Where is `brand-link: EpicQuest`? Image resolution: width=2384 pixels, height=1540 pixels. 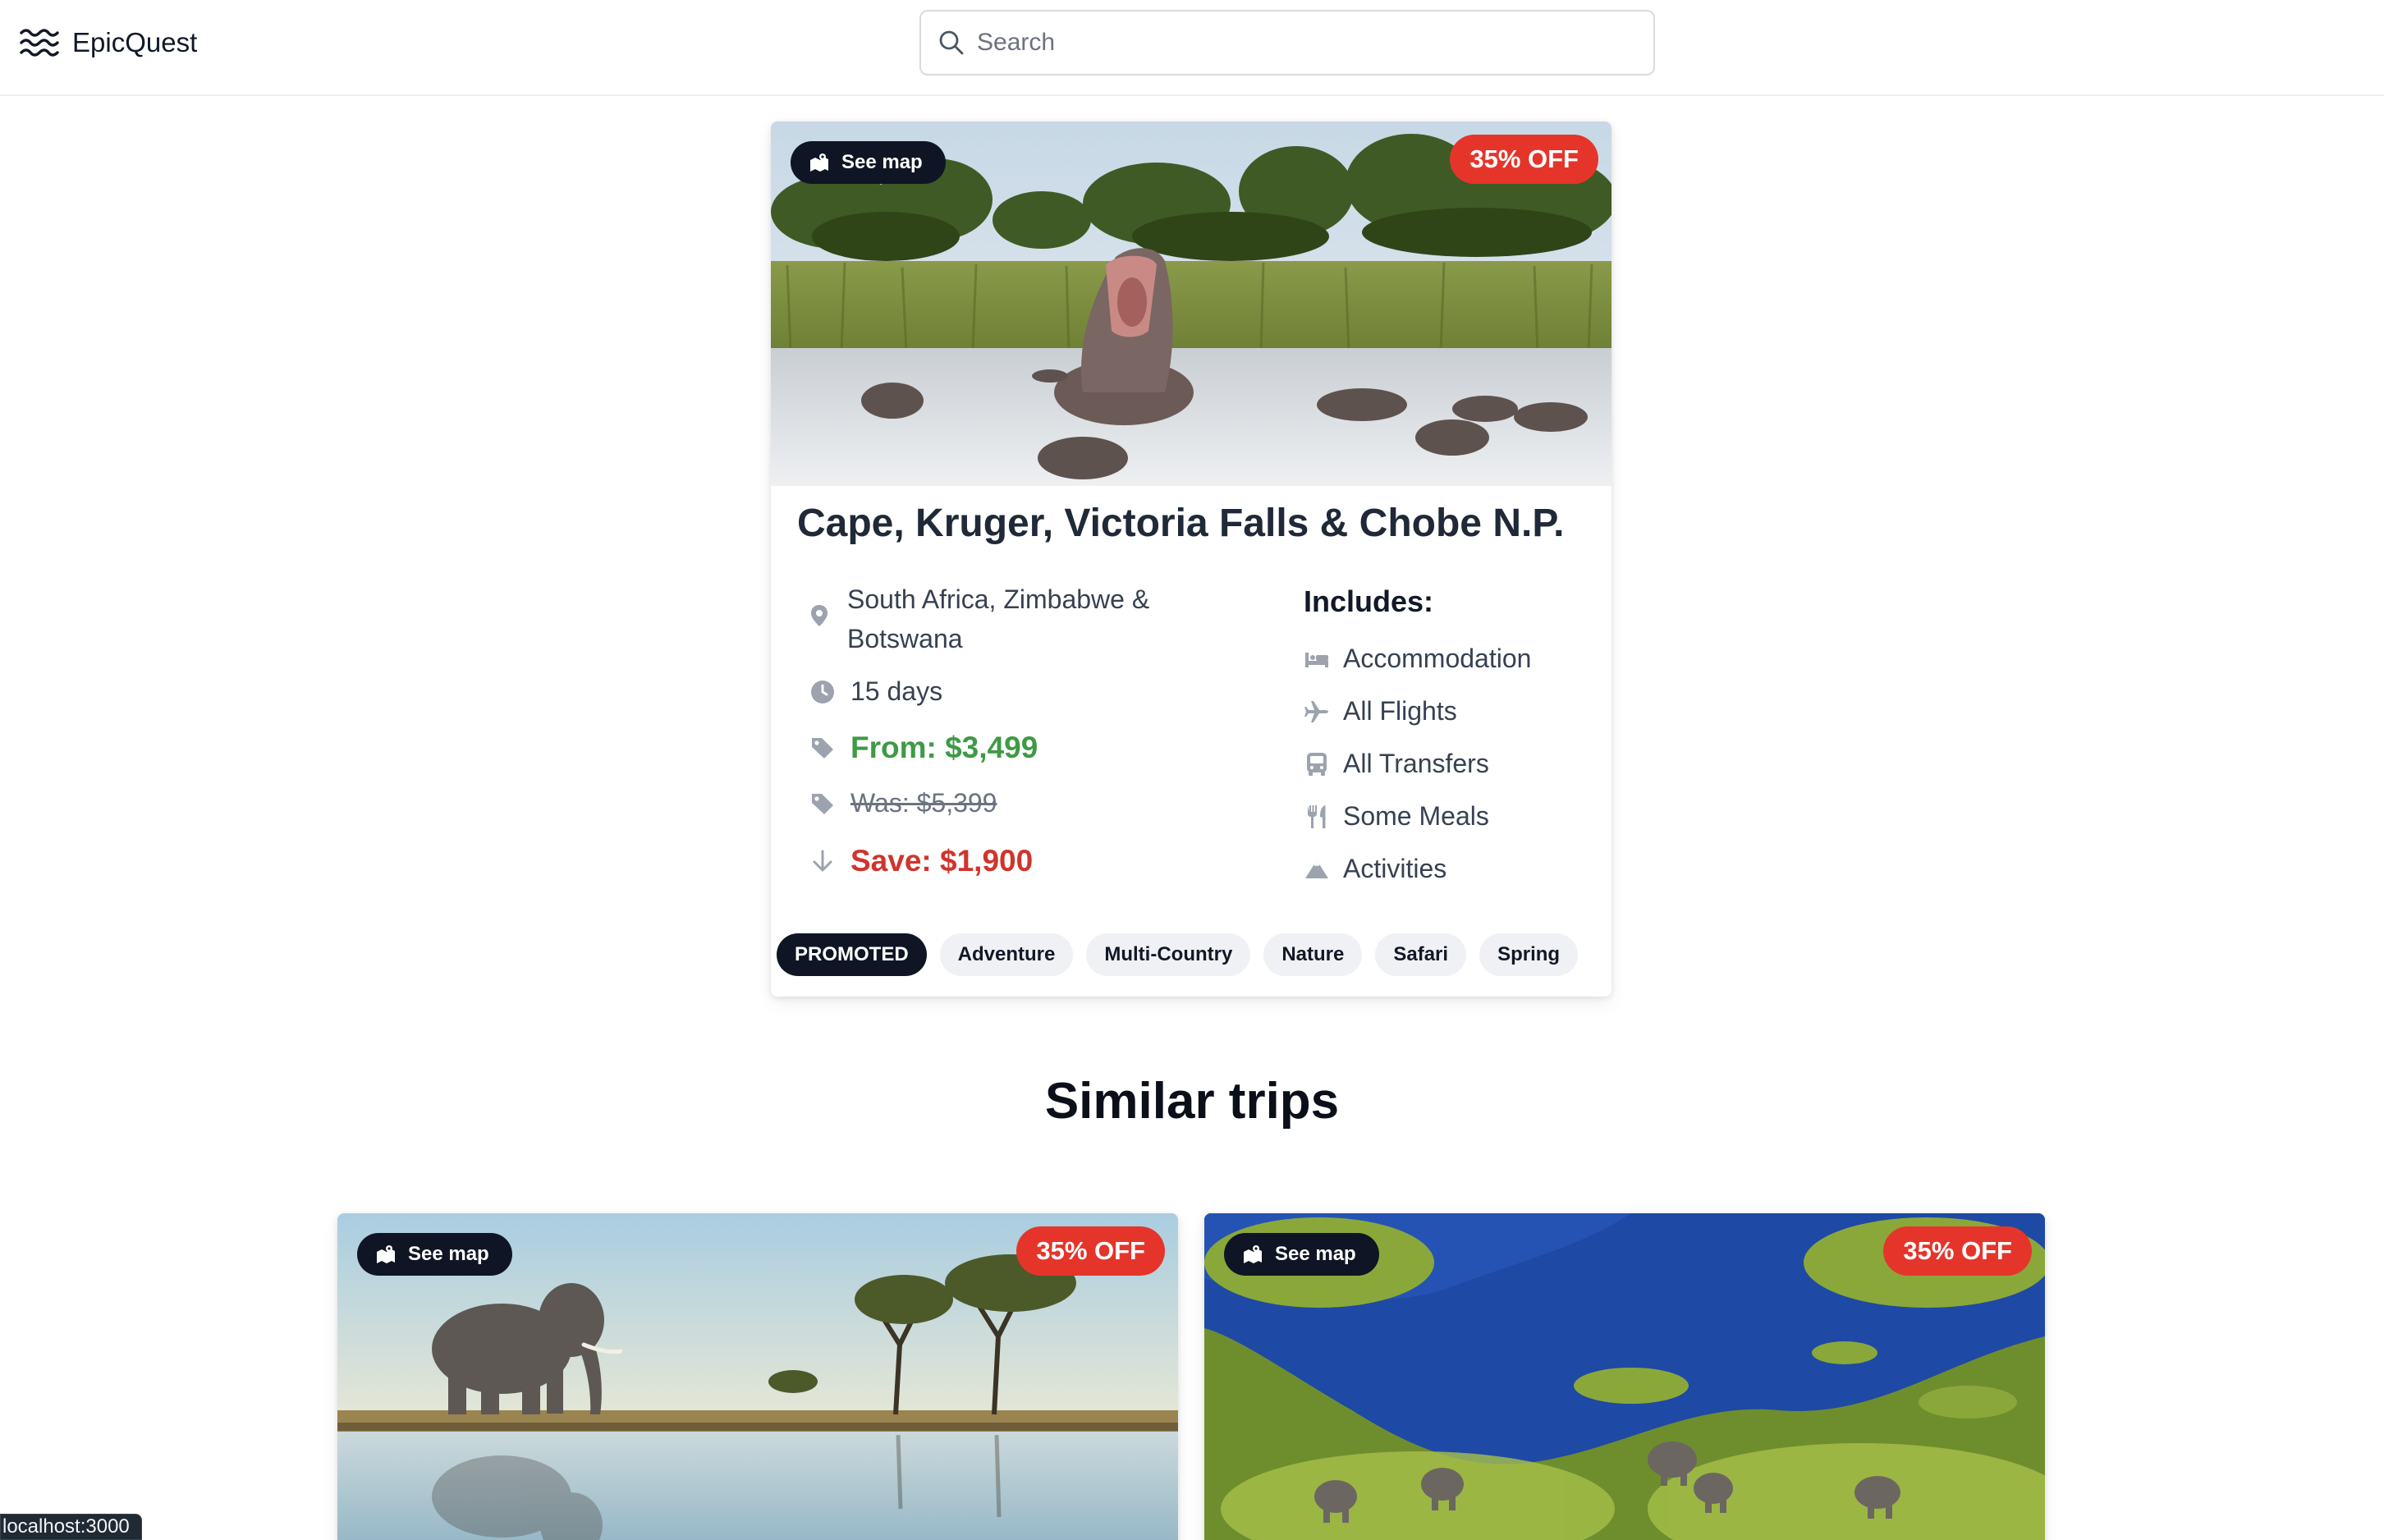
brand-link: EpicQuest is located at coordinates (108, 42).